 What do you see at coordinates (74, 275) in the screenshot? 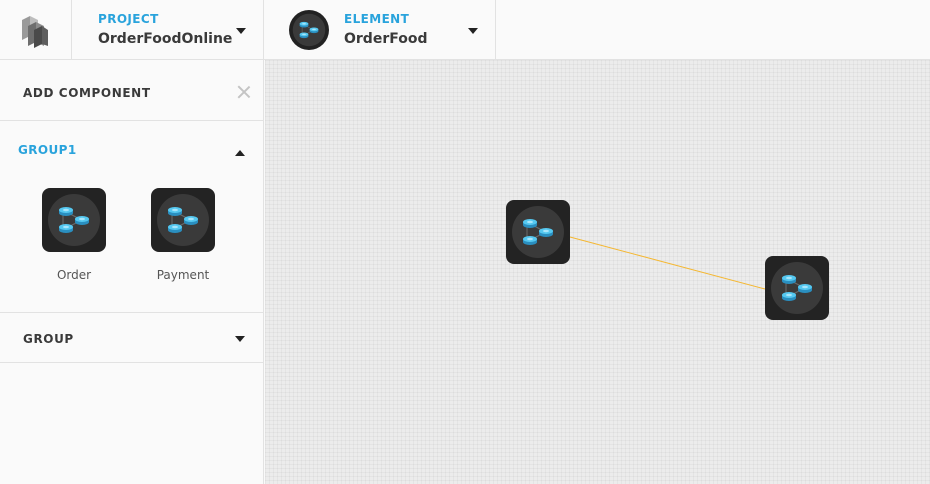
I see `component-label-order: Order` at bounding box center [74, 275].